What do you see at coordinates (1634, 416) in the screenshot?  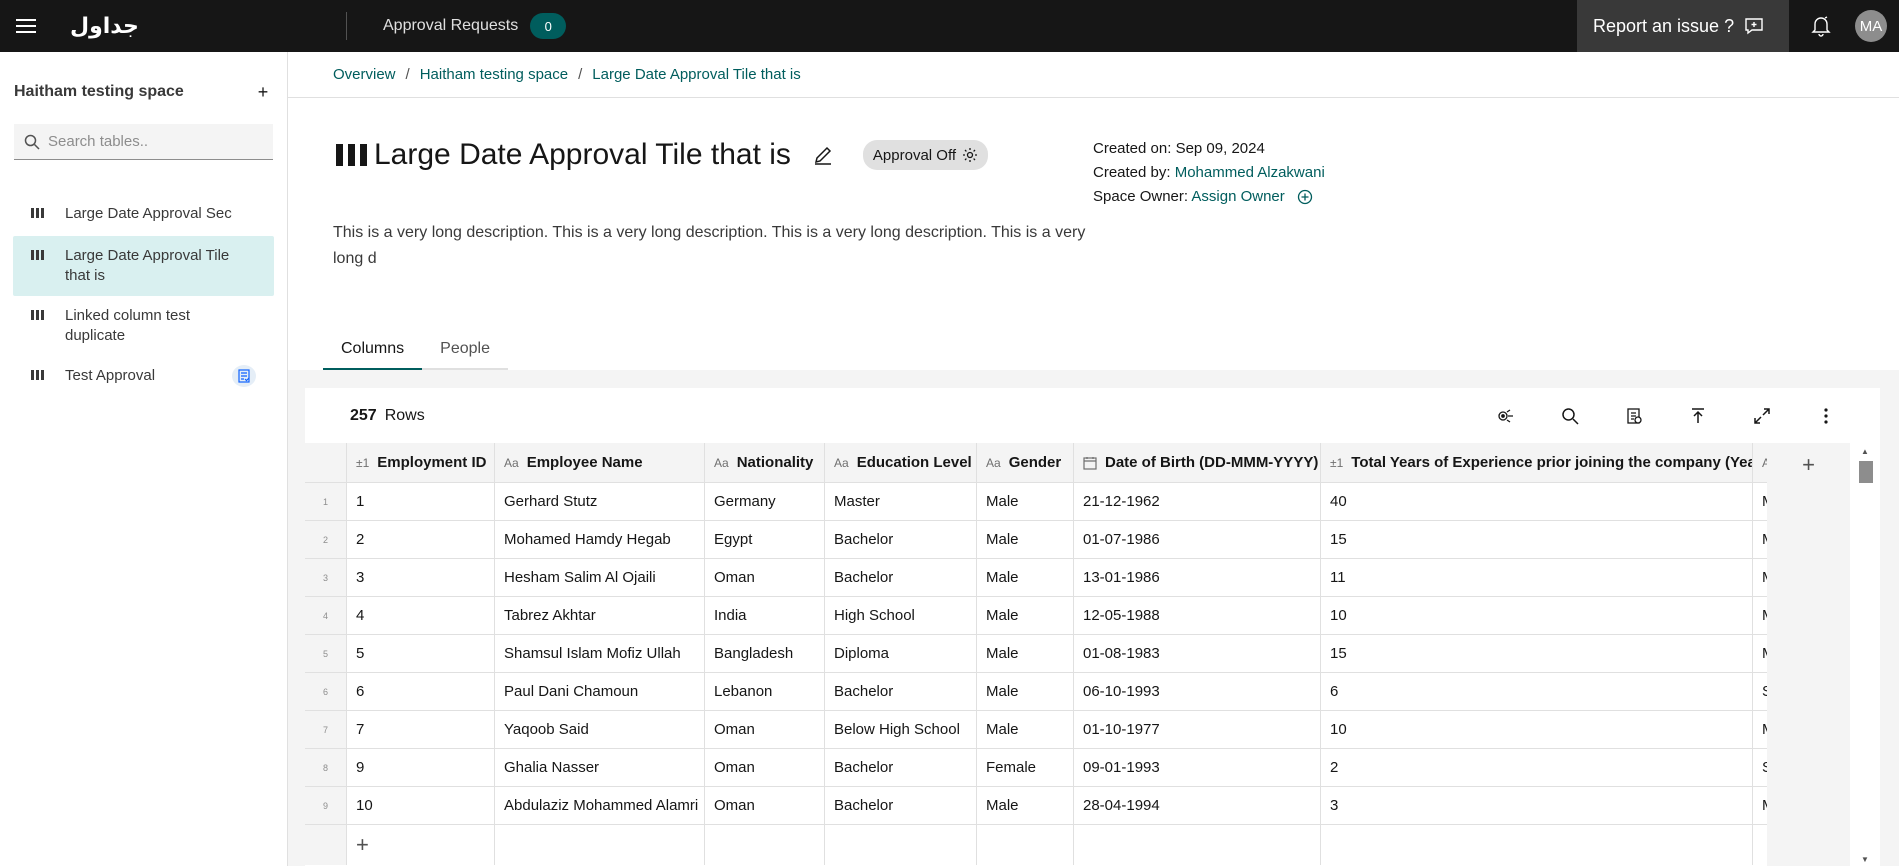 I see `history-button` at bounding box center [1634, 416].